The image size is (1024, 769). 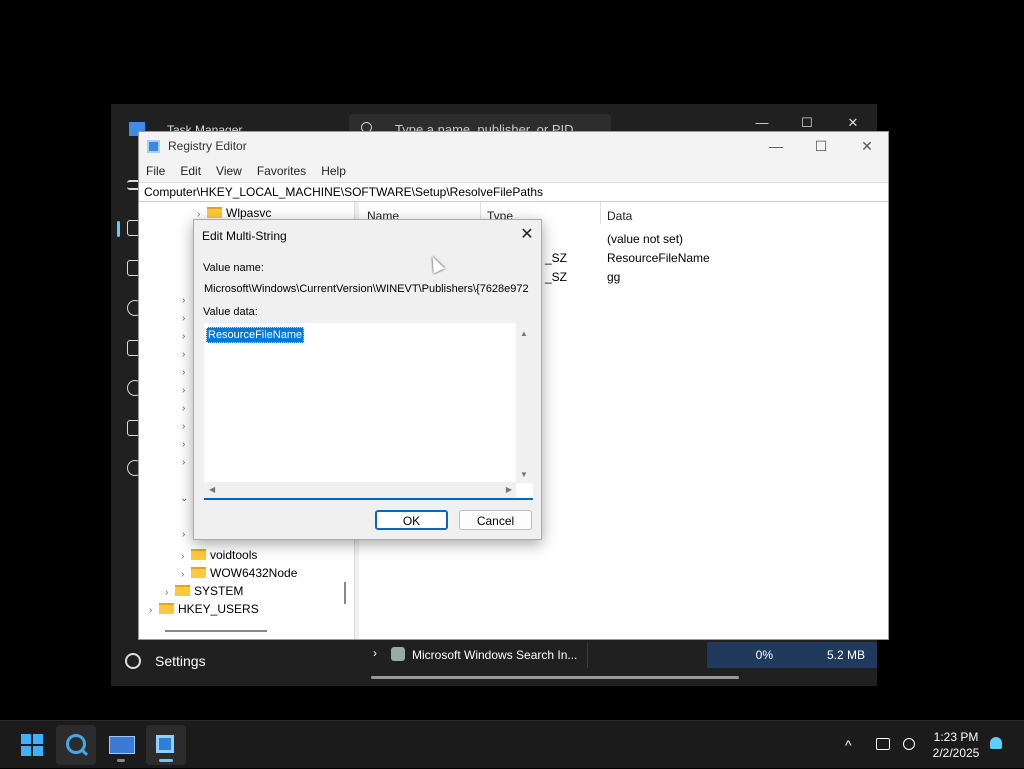 I want to click on dialog-close-button: ✕, so click(x=527, y=235).